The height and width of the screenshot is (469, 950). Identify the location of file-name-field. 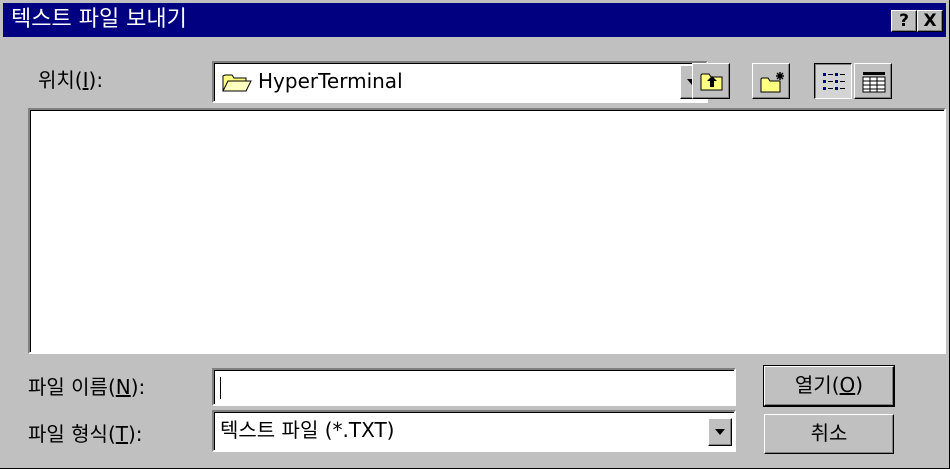
(474, 387).